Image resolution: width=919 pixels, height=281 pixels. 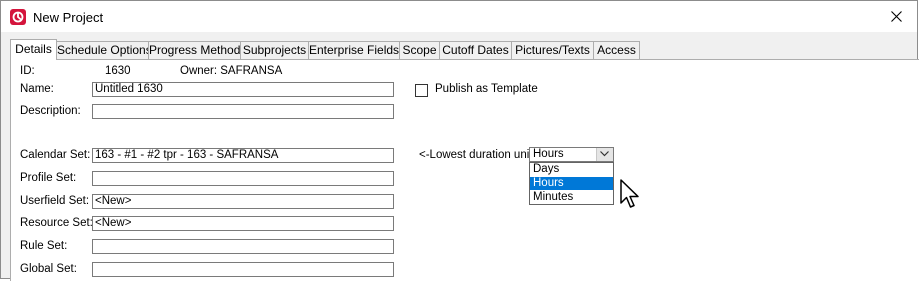 What do you see at coordinates (55, 155) in the screenshot?
I see `calendar-set-label: Calendar Set:` at bounding box center [55, 155].